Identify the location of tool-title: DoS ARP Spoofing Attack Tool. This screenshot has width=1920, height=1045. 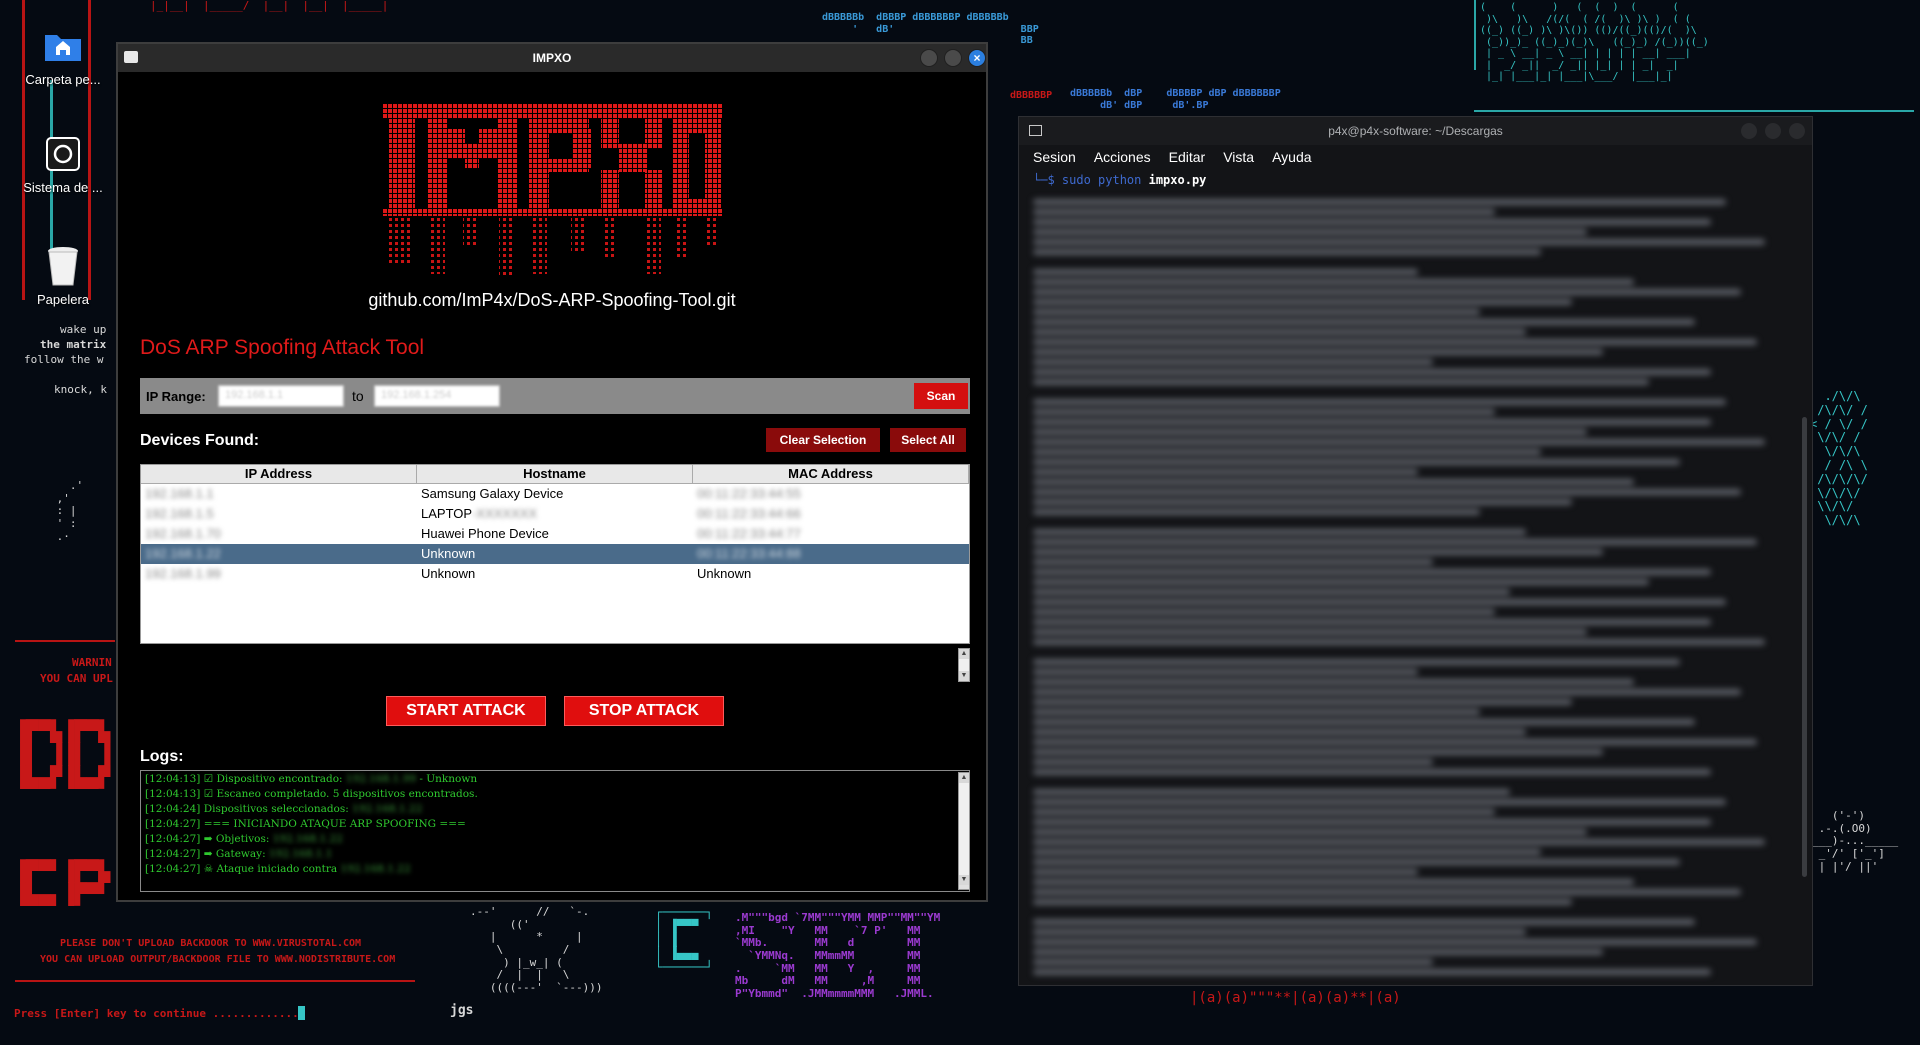
(282, 347).